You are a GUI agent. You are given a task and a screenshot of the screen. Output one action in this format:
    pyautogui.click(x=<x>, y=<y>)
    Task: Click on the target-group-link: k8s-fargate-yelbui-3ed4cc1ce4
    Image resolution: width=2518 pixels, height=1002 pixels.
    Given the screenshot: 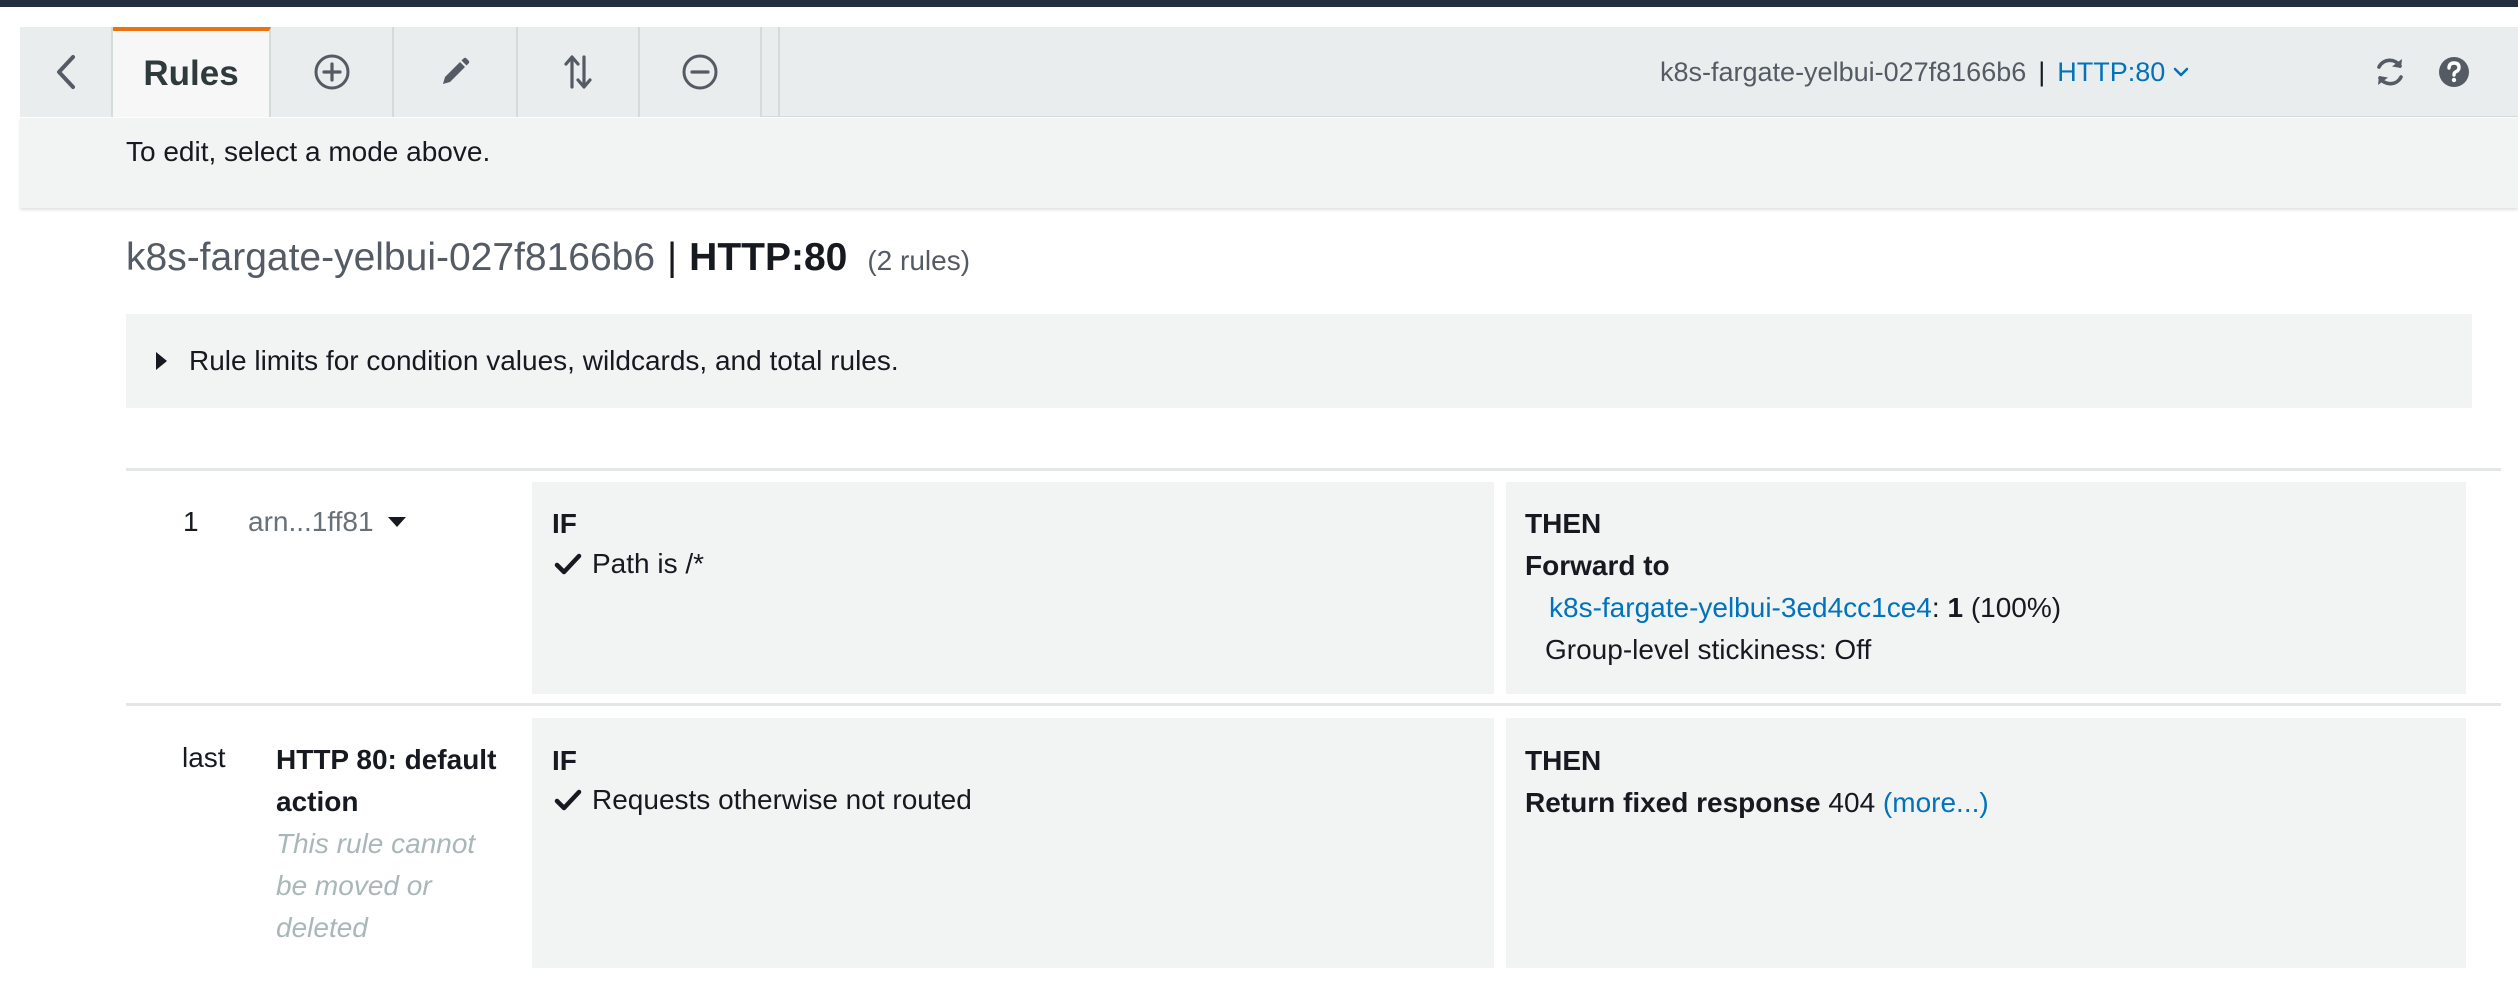 What is the action you would take?
    pyautogui.click(x=1740, y=607)
    